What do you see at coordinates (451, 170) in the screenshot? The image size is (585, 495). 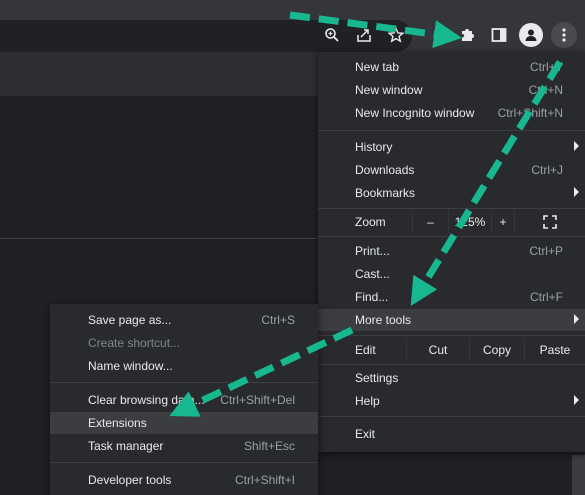 I see `menu-item-downloads: Downloads Ctrl+J` at bounding box center [451, 170].